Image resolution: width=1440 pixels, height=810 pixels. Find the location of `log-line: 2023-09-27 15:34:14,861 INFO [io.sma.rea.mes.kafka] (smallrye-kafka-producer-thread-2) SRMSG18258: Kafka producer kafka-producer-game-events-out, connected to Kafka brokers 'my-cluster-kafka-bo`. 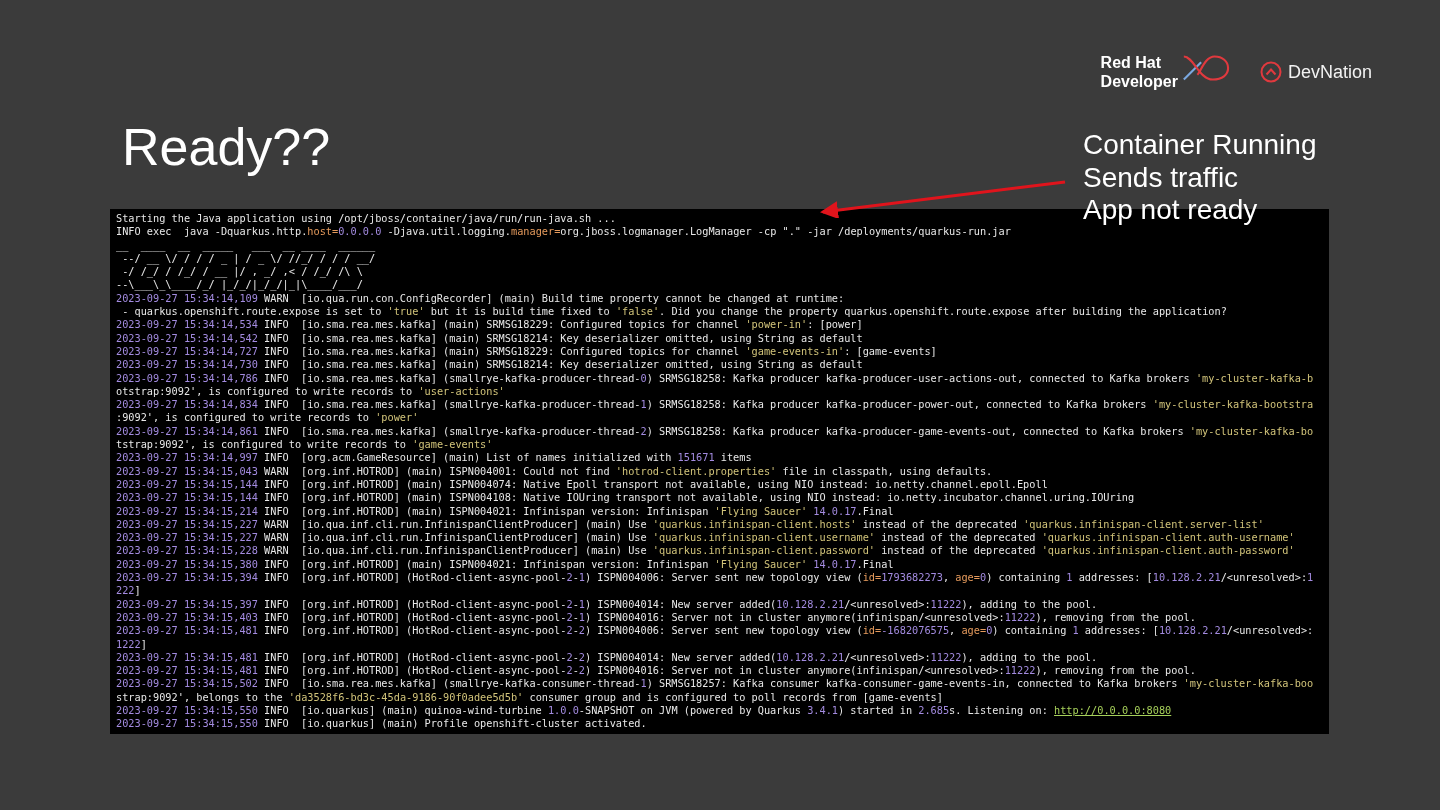

log-line: 2023-09-27 15:34:14,861 INFO [io.sma.rea.mes.kafka] (smallrye-kafka-producer-thread-2) SRMSG18258: Kafka producer kafka-producer-game-events-out, connected to Kafka brokers 'my-cluster-kafka-bo is located at coordinates (715, 431).